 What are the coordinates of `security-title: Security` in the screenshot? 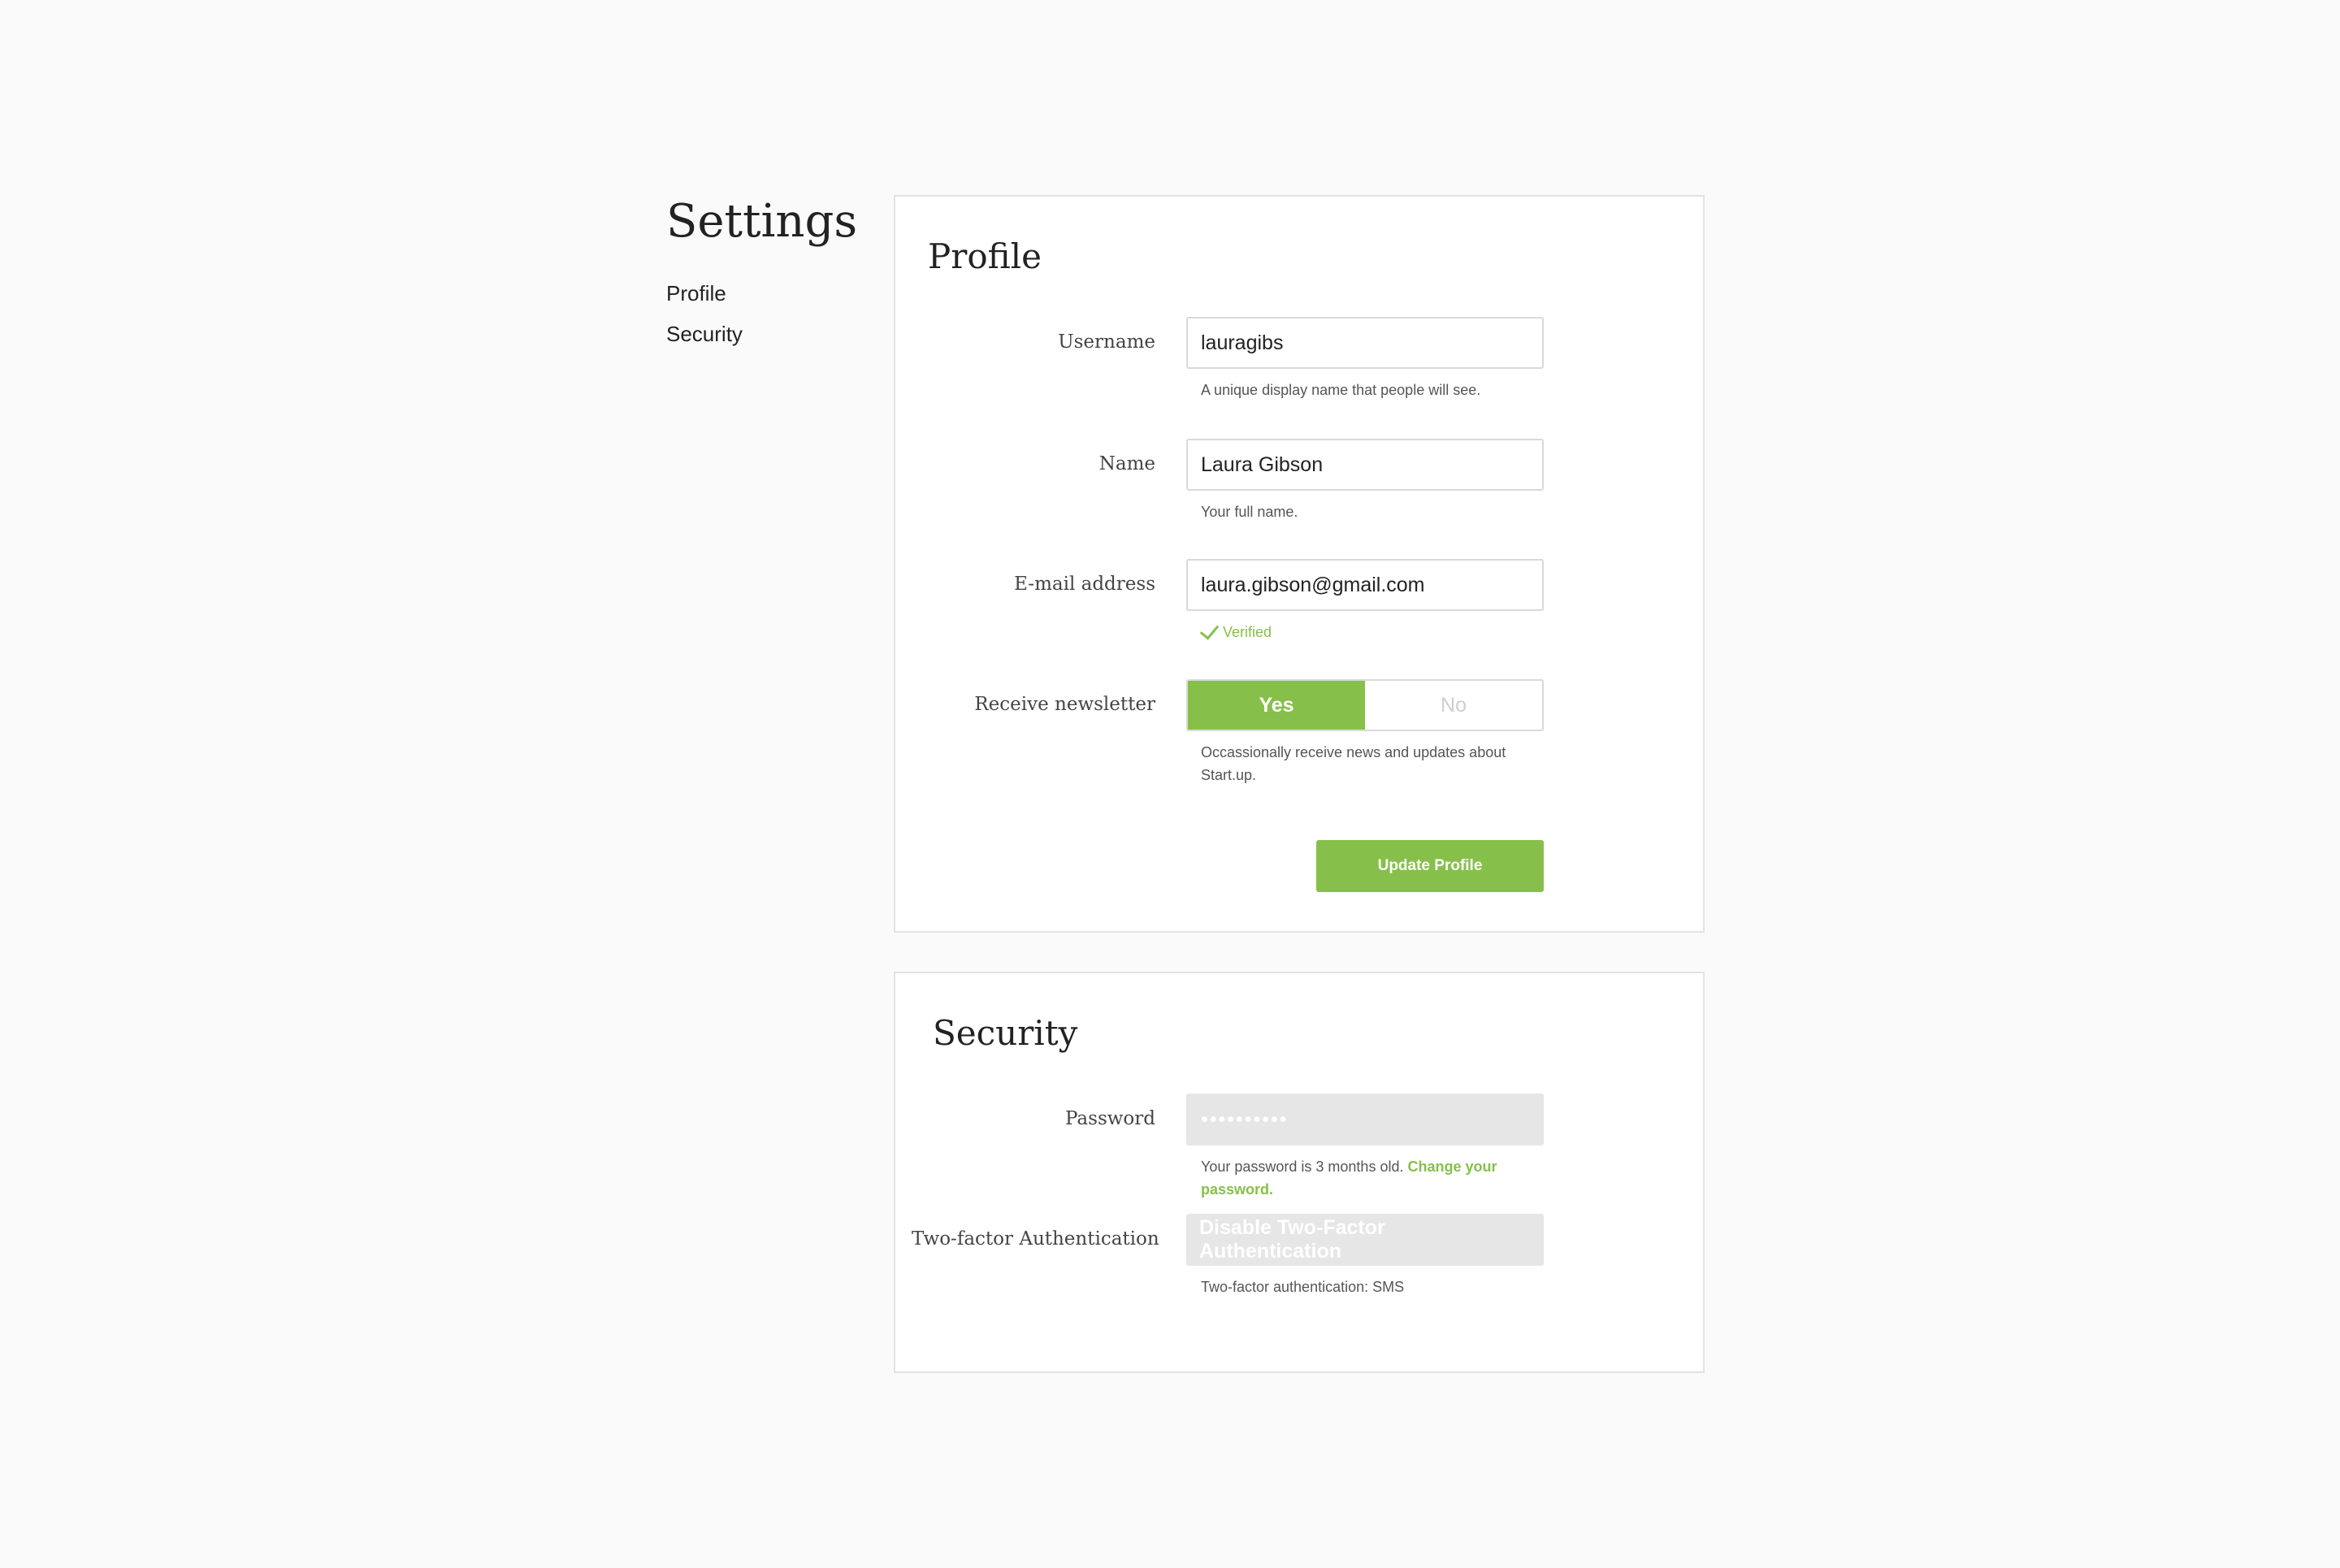 It's located at (1006, 1033).